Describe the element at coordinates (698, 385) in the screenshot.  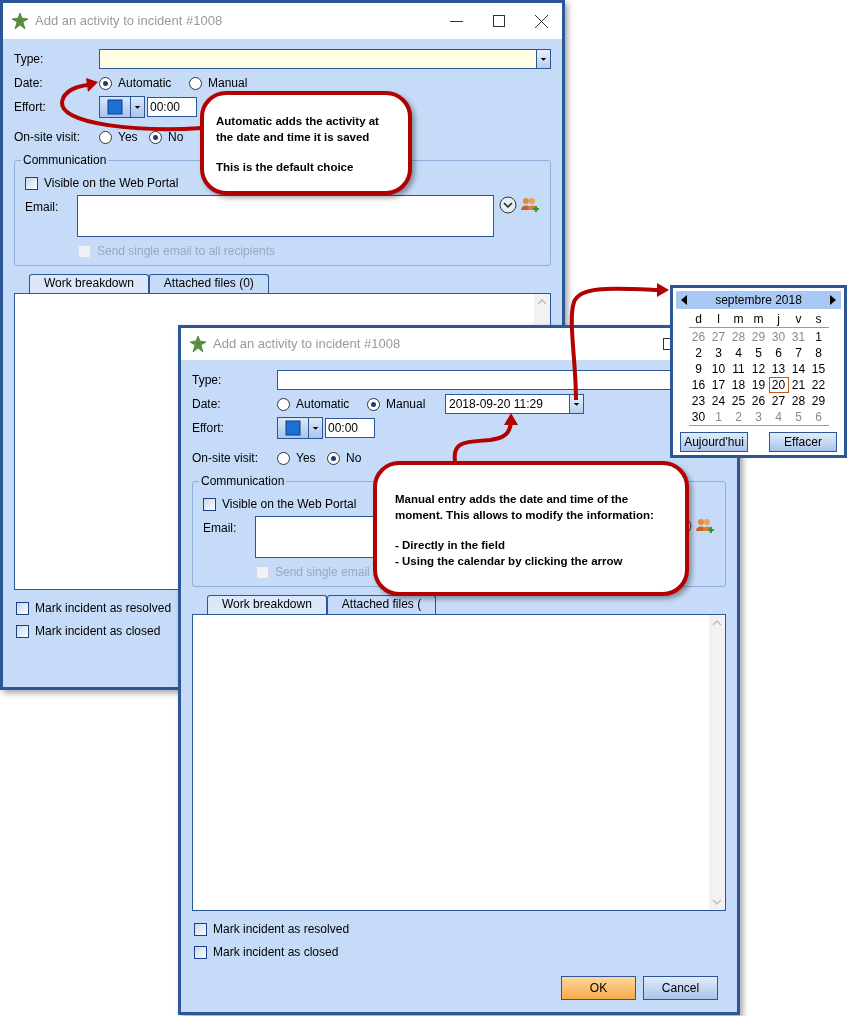
I see `calendar-day: 16` at that location.